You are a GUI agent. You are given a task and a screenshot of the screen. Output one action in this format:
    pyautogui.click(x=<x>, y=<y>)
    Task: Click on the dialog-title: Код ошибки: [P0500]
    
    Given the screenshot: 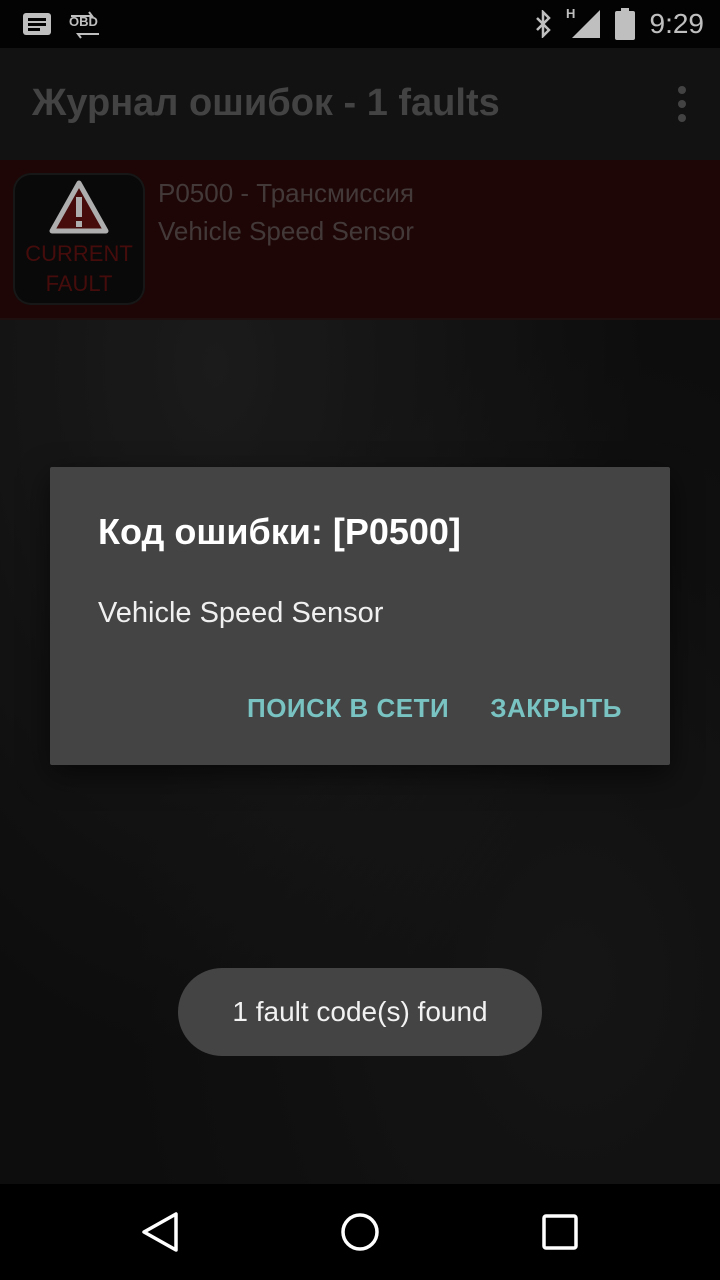 What is the action you would take?
    pyautogui.click(x=279, y=531)
    